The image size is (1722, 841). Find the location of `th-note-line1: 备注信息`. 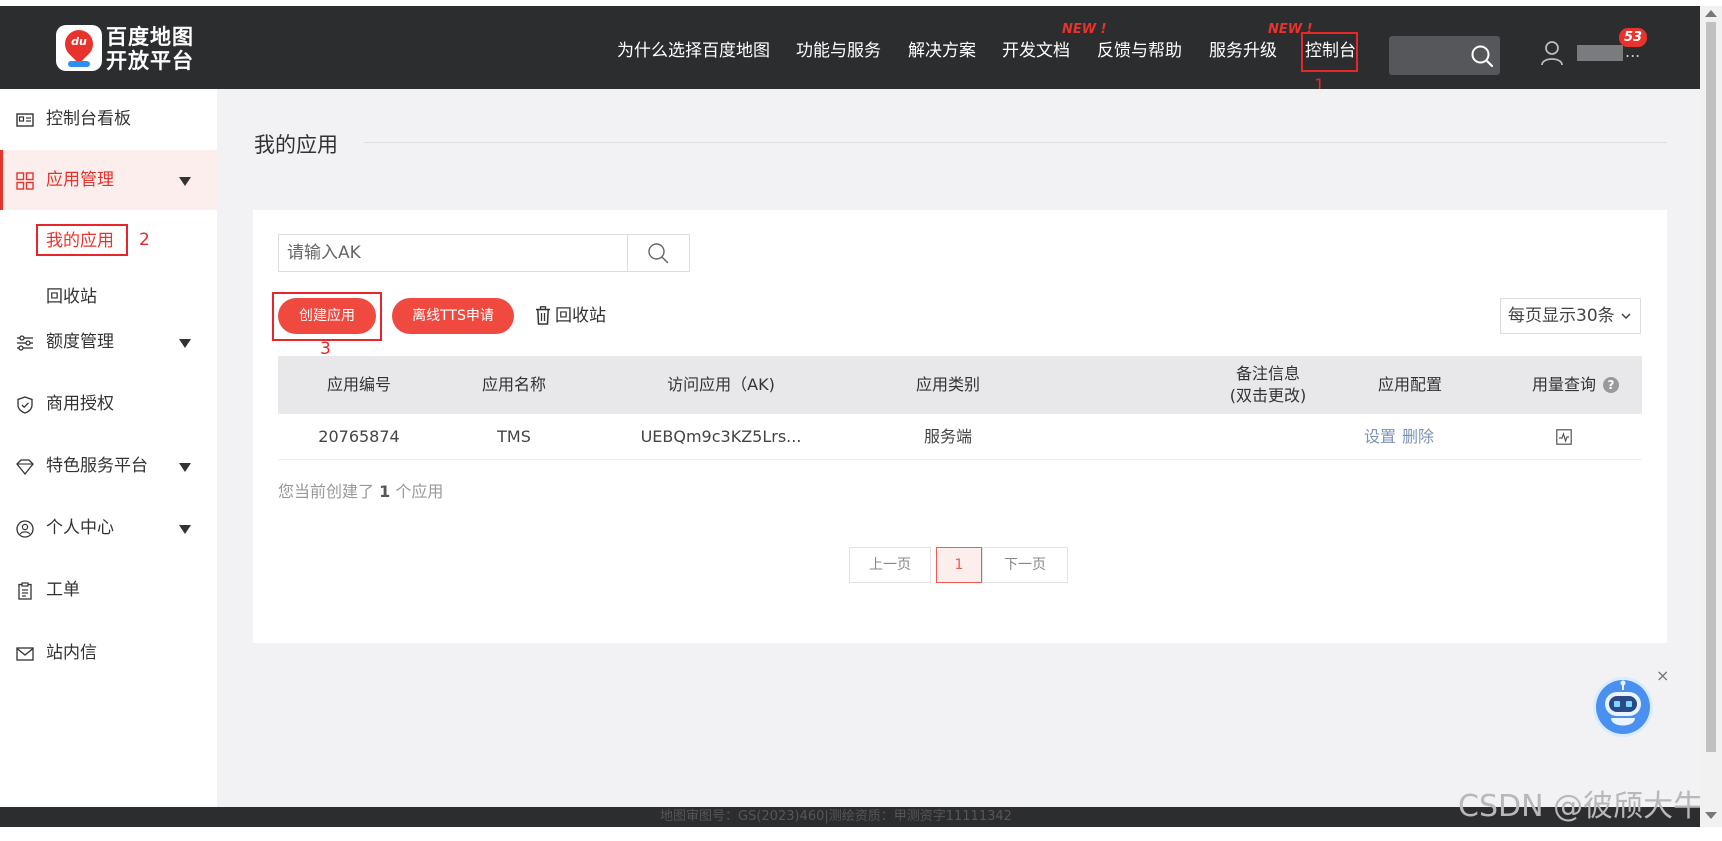

th-note-line1: 备注信息 is located at coordinates (1267, 373).